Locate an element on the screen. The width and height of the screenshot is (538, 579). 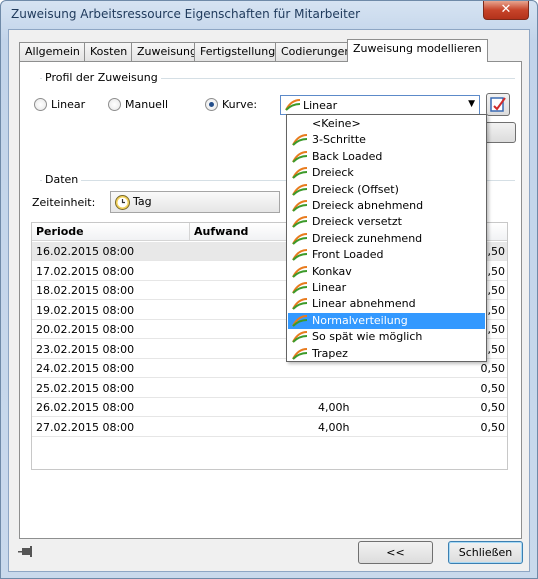
period-cell: 16.02.2015 08:00 is located at coordinates (85, 251).